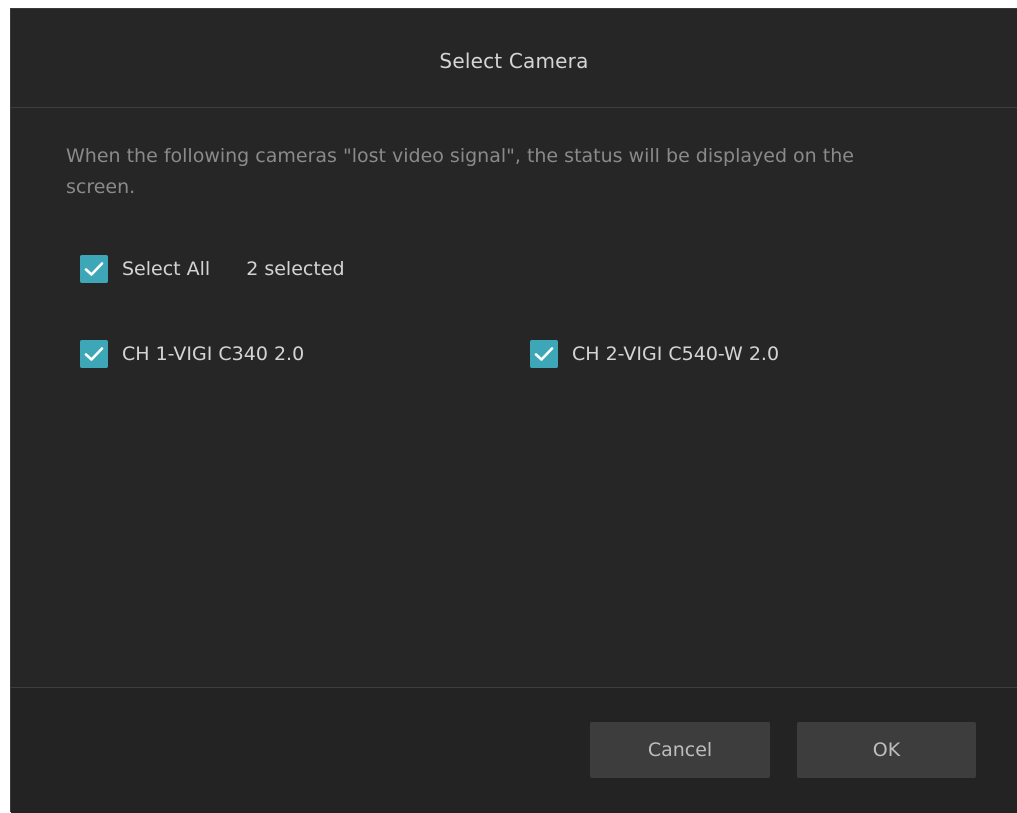 Image resolution: width=1017 pixels, height=813 pixels. What do you see at coordinates (213, 354) in the screenshot?
I see `camera-label-ch1: CH 1-VIGI C340 2.0` at bounding box center [213, 354].